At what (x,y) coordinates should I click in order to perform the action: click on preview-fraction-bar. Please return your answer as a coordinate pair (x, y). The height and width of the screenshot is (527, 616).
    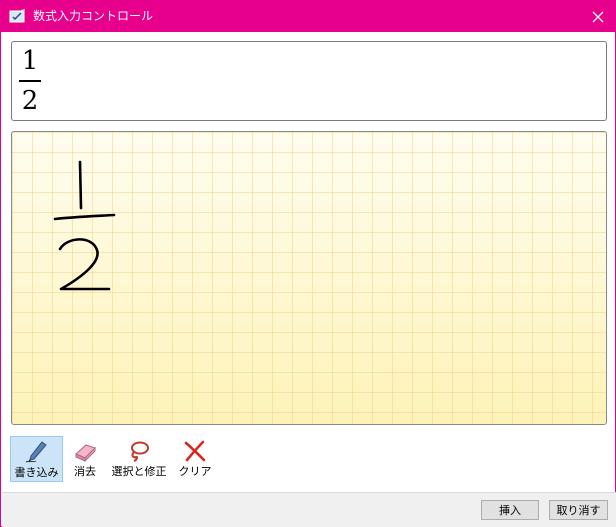
    Looking at the image, I should click on (30, 81).